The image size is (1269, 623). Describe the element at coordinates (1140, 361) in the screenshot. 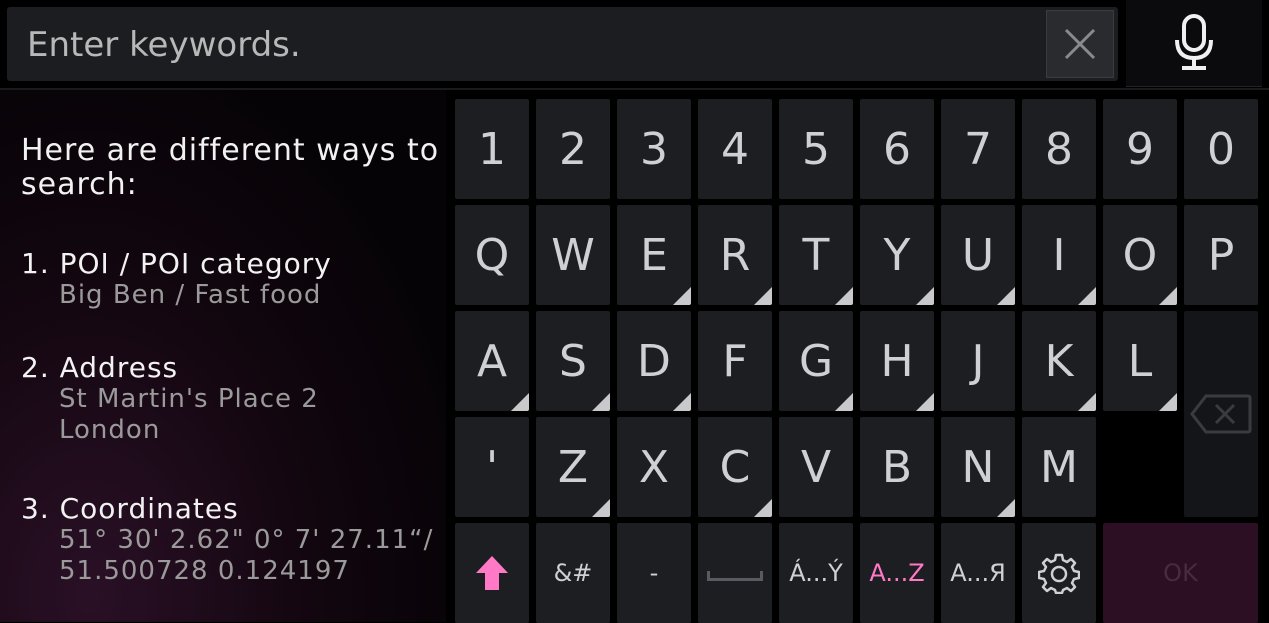

I see `key-l: L` at that location.